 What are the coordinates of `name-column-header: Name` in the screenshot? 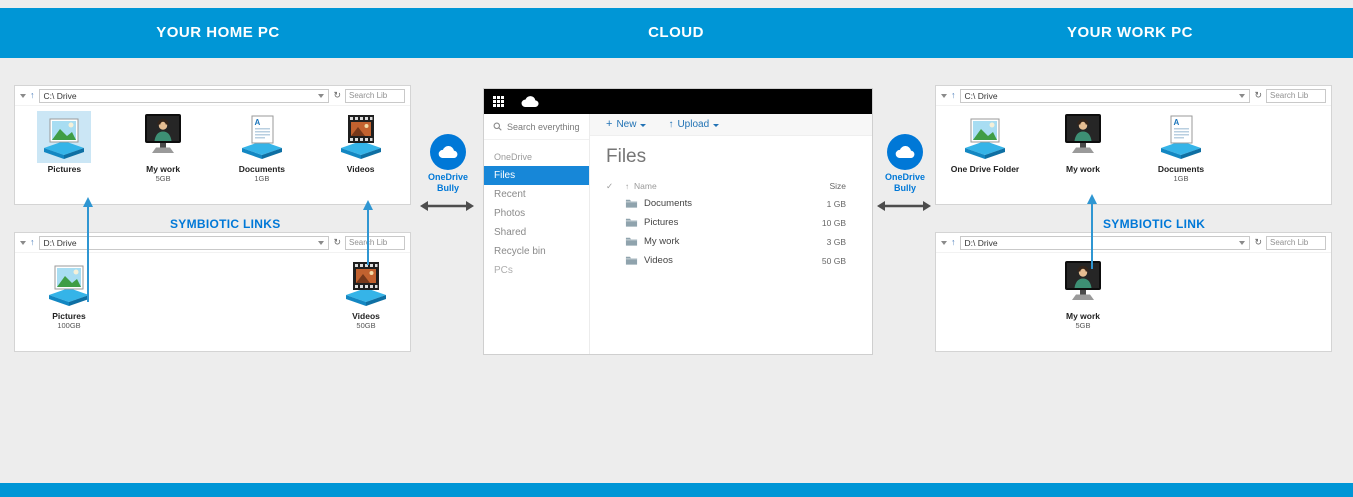 It's located at (711, 186).